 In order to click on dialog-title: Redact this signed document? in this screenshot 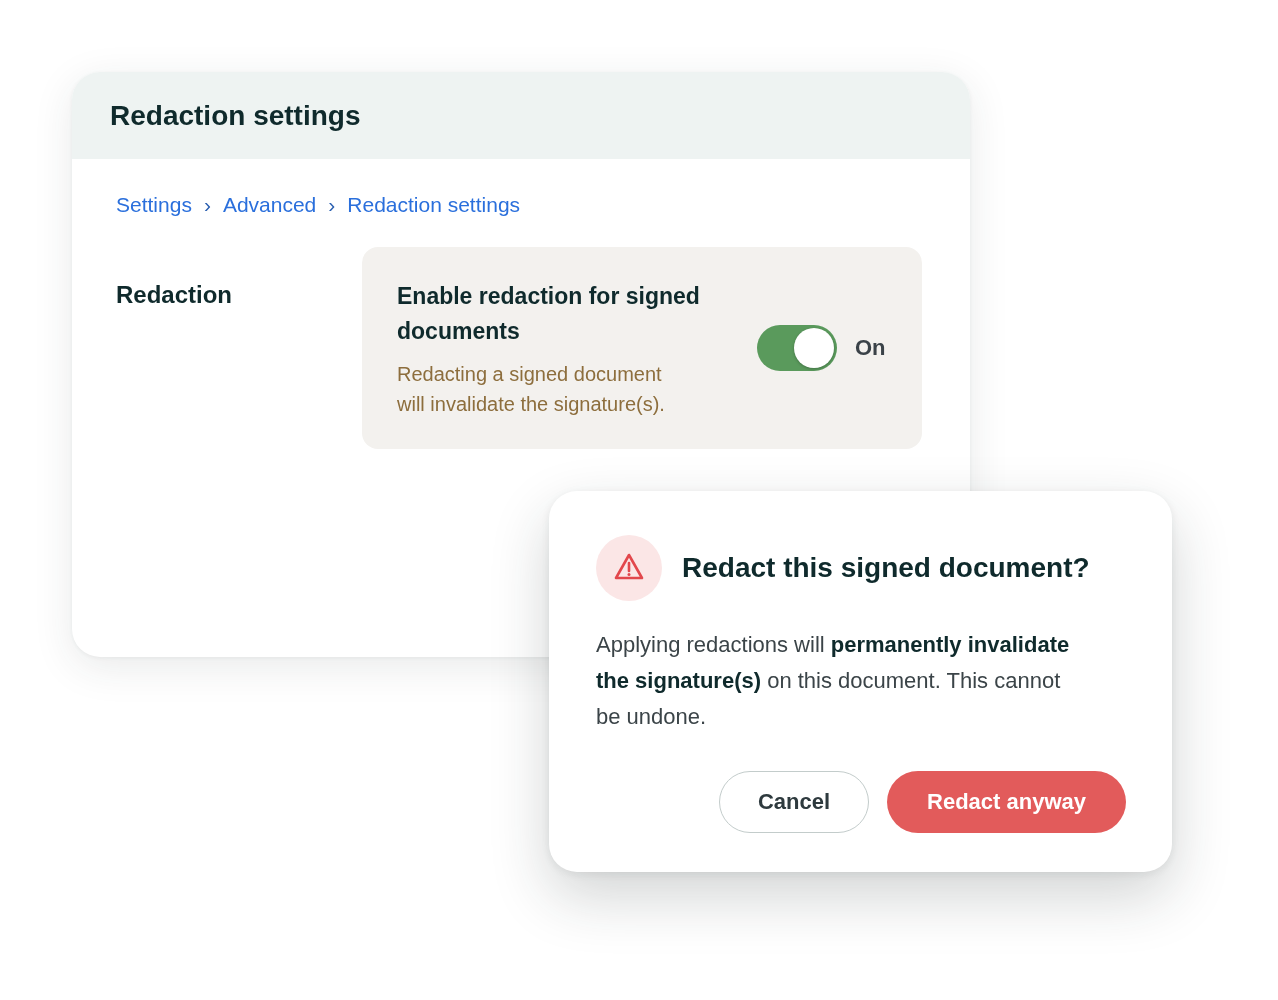, I will do `click(886, 568)`.